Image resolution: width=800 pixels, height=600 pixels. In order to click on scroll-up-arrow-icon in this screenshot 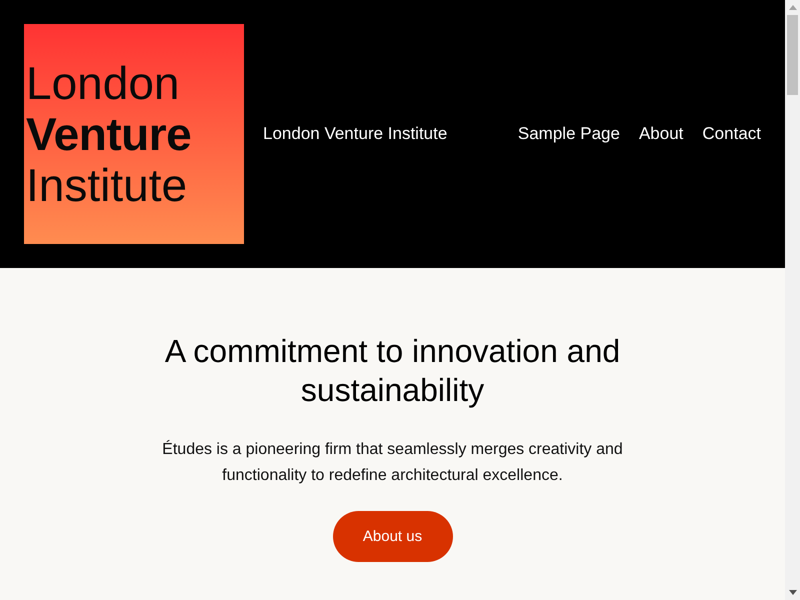, I will do `click(792, 7)`.